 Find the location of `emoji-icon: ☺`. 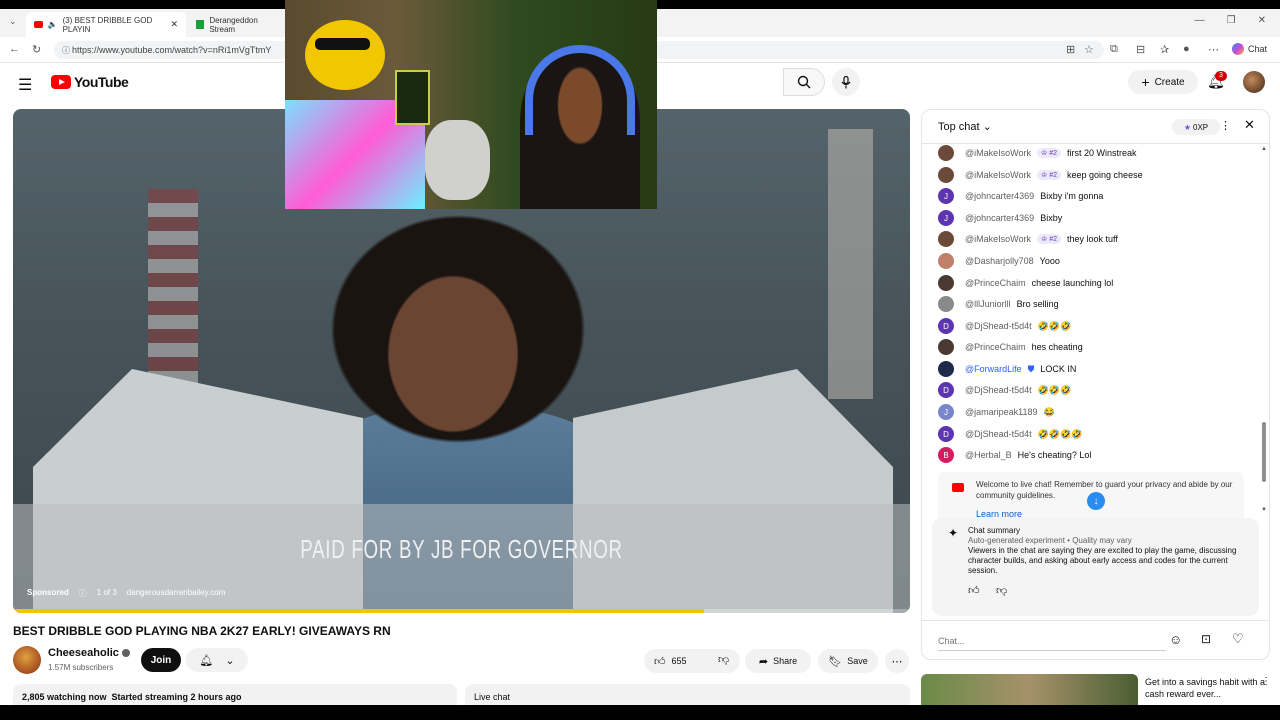

emoji-icon: ☺ is located at coordinates (1175, 639).